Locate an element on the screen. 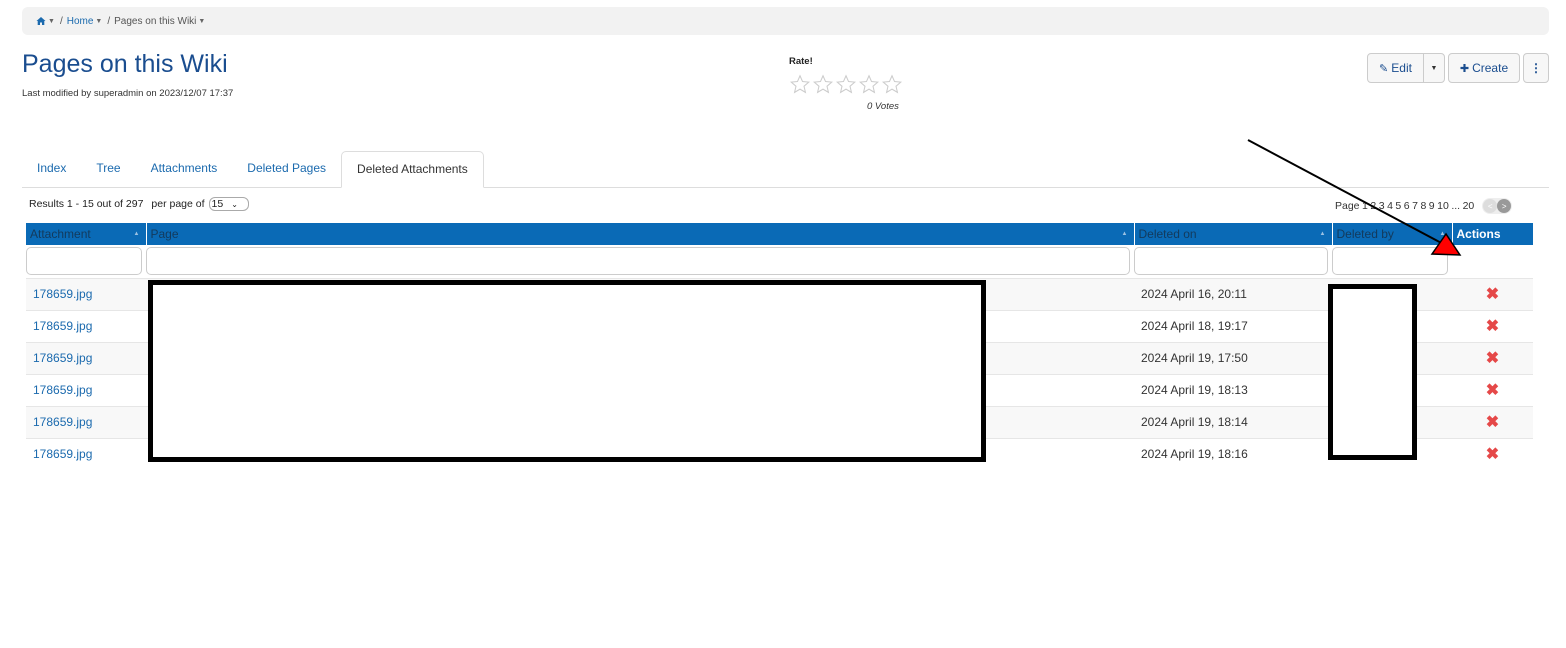  plus-icon: ✚ is located at coordinates (1464, 68).